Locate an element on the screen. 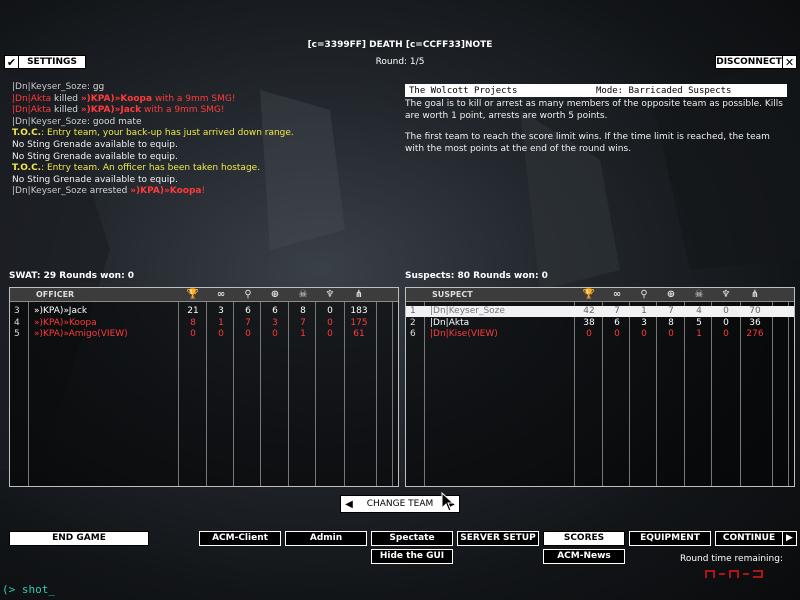  stat-cell: 276 is located at coordinates (755, 334).